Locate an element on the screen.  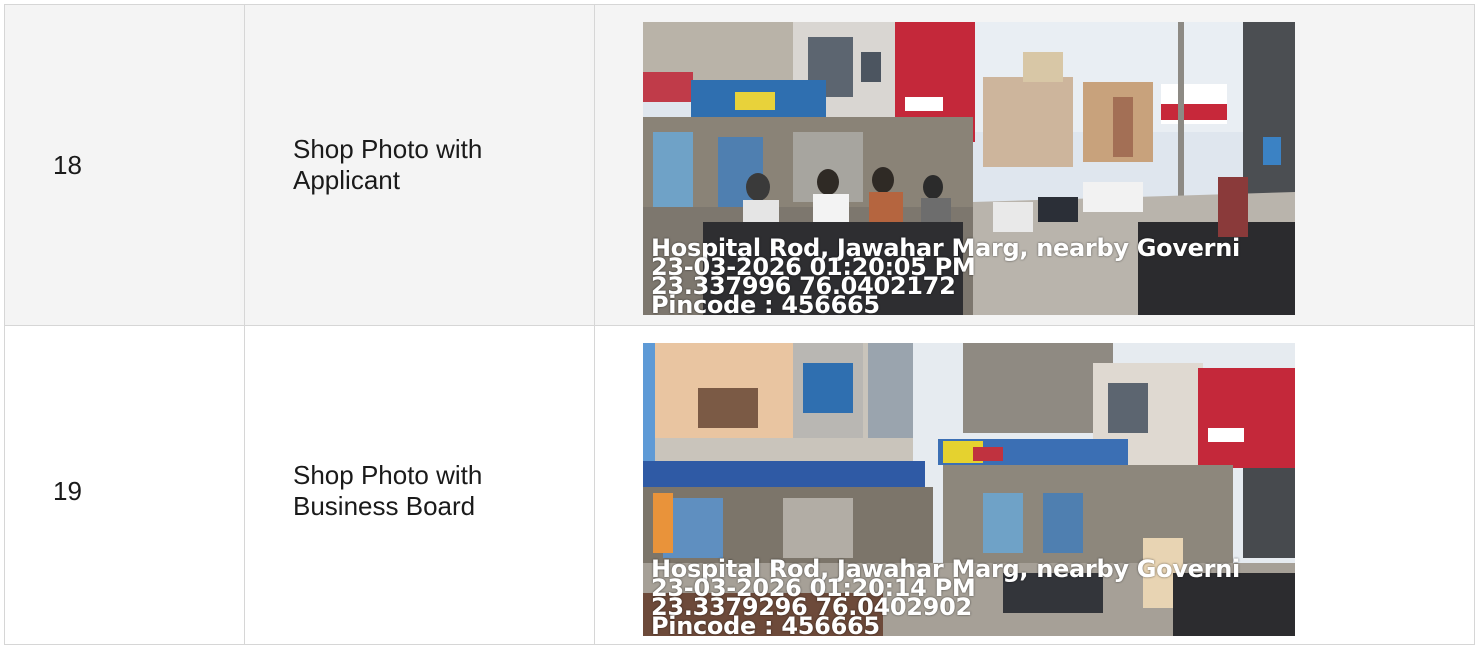
row-number: 18 is located at coordinates (67, 164).